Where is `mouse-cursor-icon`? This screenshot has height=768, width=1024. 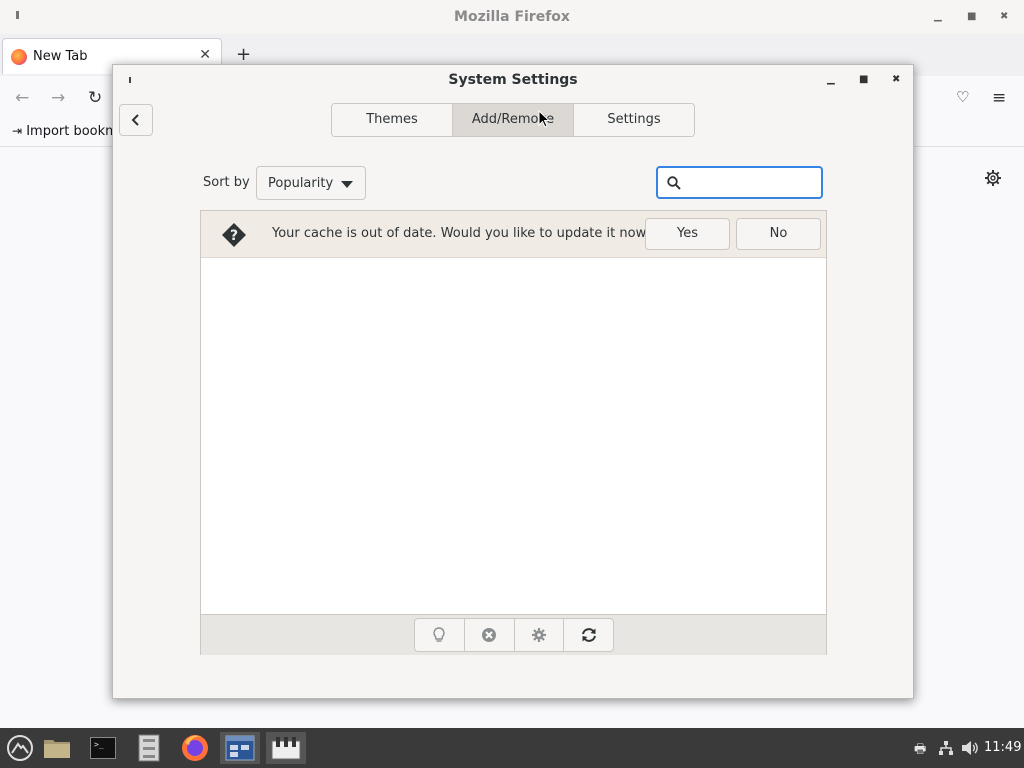
mouse-cursor-icon is located at coordinates (544, 119).